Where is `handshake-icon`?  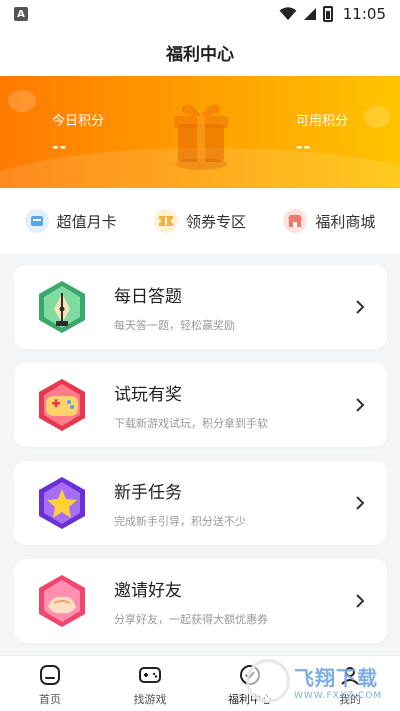
handshake-icon is located at coordinates (62, 601).